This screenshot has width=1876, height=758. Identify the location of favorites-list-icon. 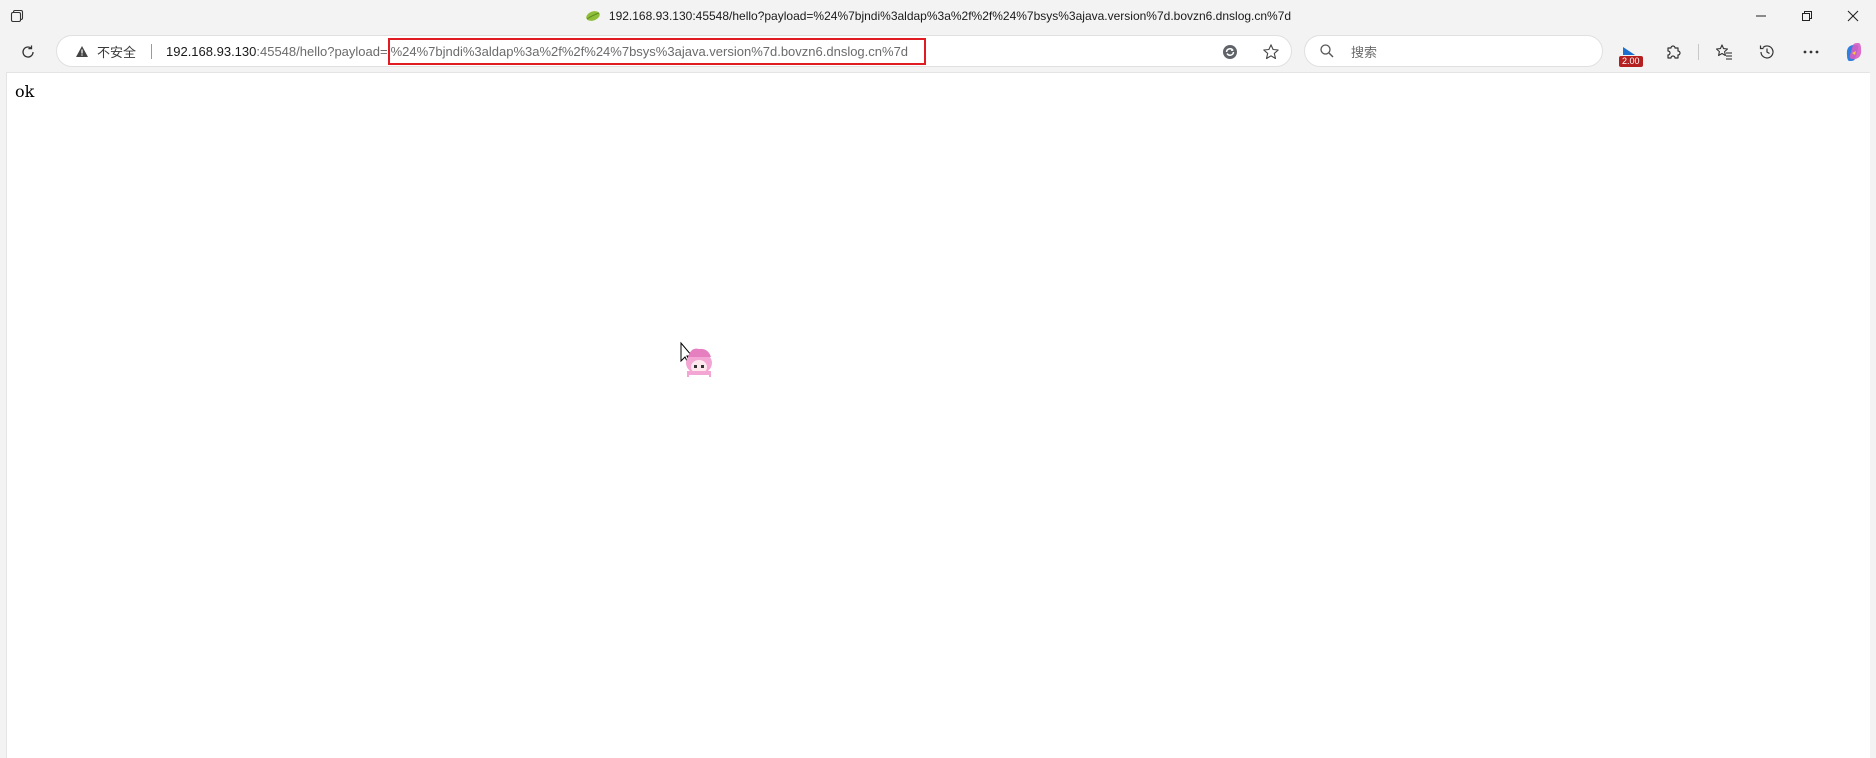
(1723, 52).